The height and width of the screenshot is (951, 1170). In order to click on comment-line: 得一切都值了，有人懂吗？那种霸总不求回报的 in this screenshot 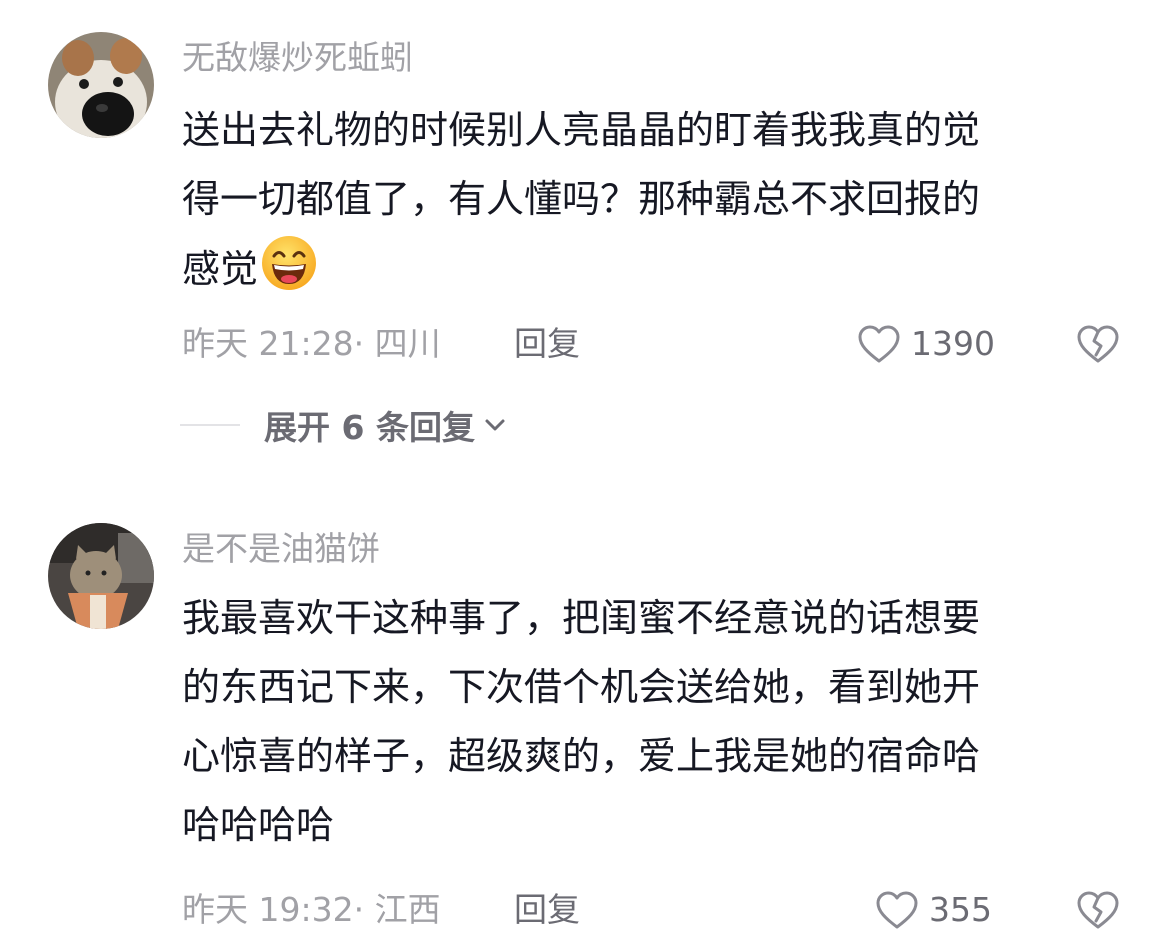, I will do `click(581, 199)`.